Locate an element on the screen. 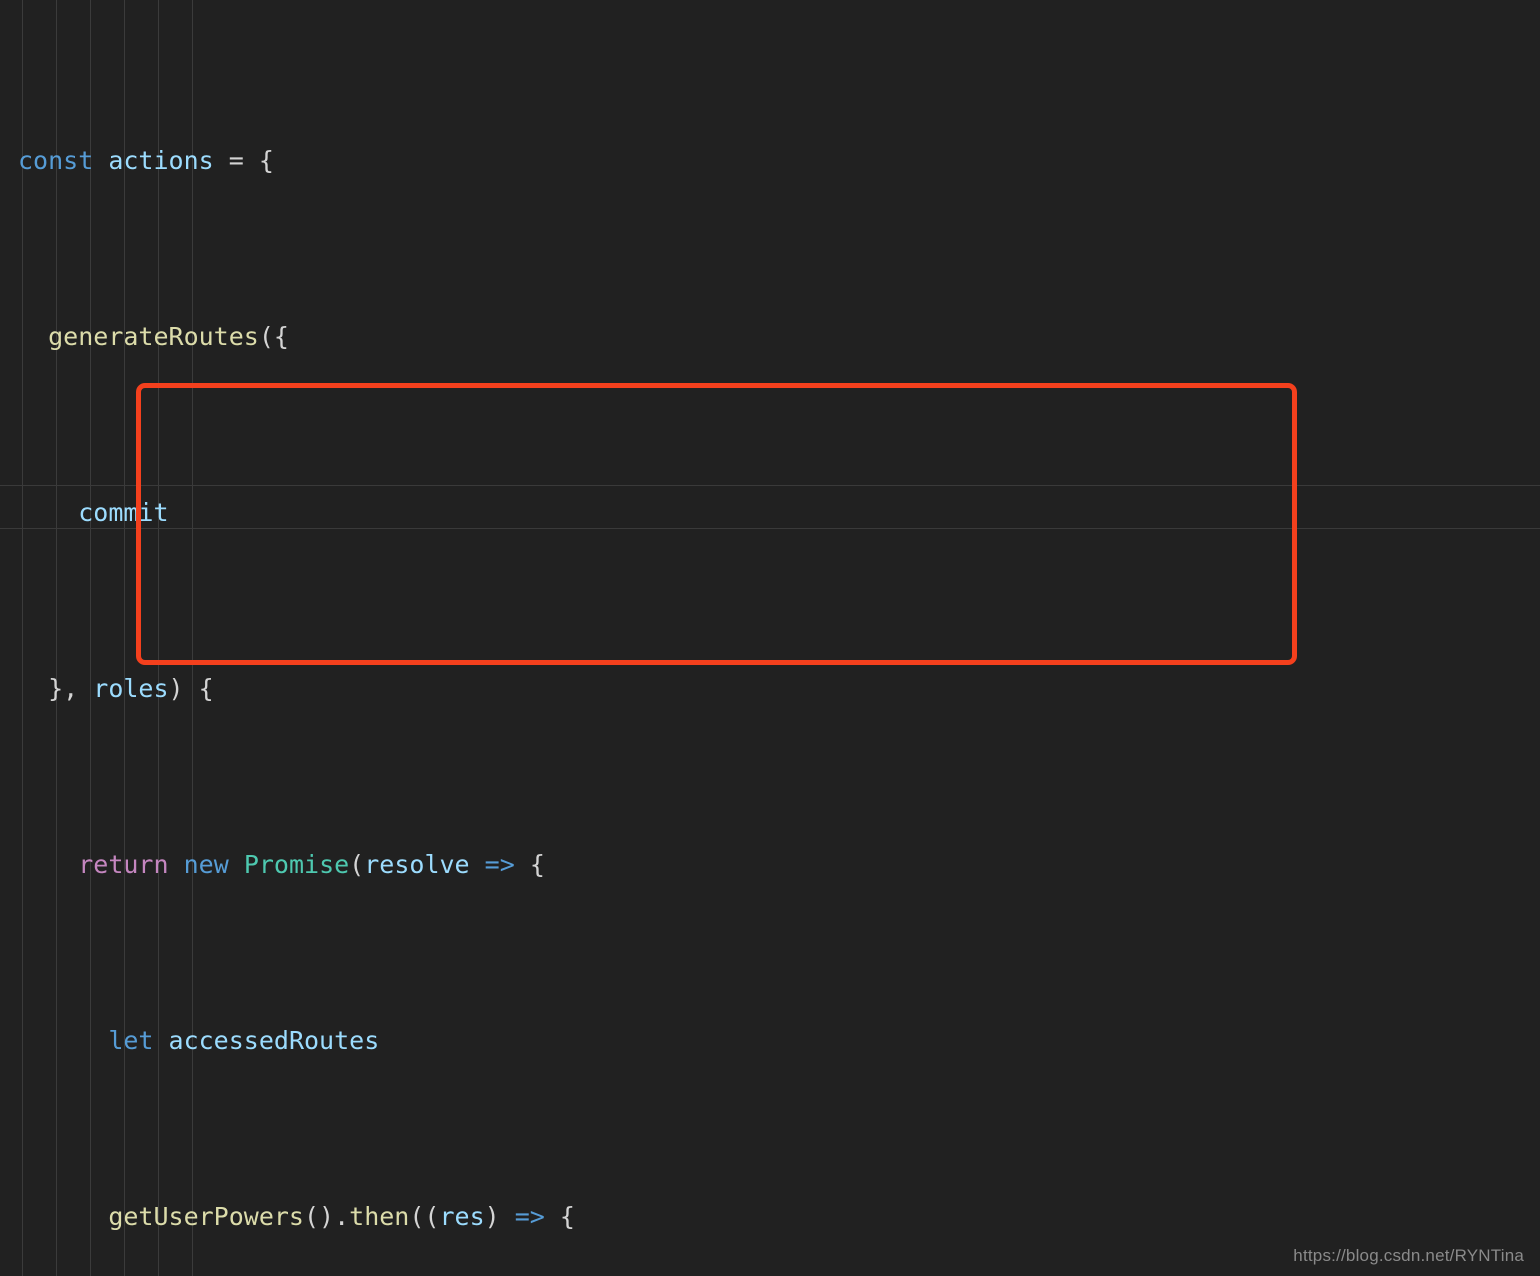 This screenshot has height=1276, width=1540. token-keyword: new is located at coordinates (206, 864).